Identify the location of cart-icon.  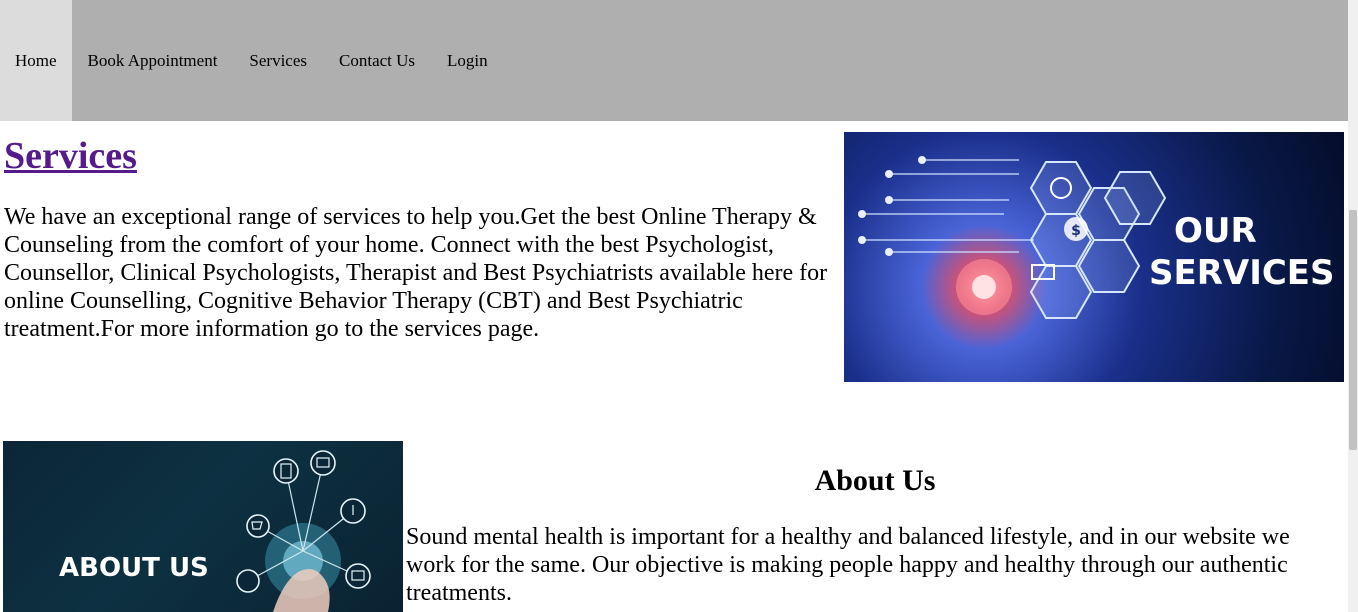
(258, 526).